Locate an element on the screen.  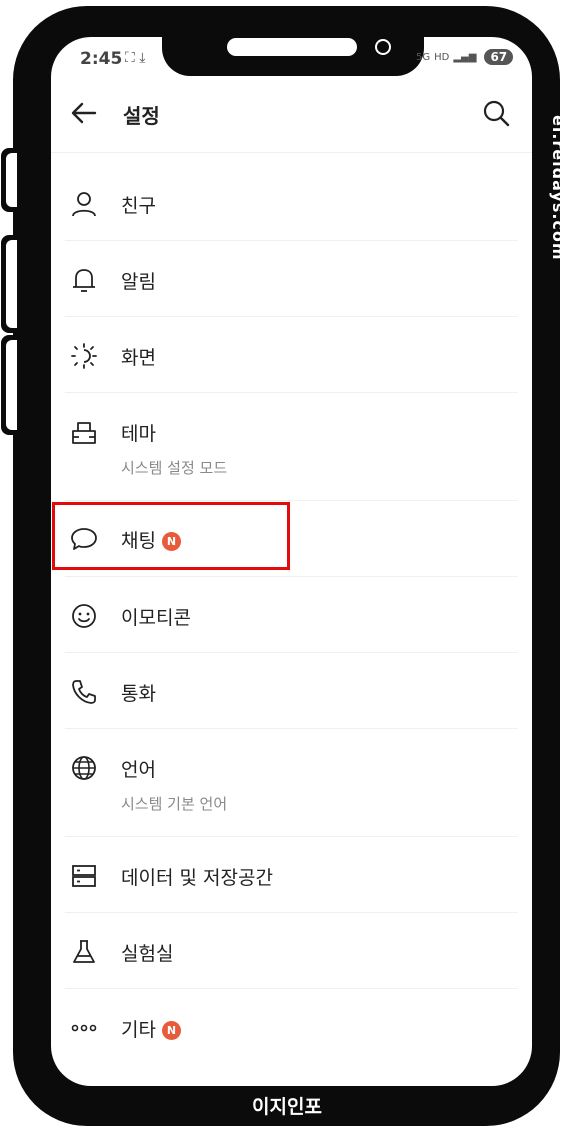
menu-item-etc: 기타 N is located at coordinates (291, 1028).